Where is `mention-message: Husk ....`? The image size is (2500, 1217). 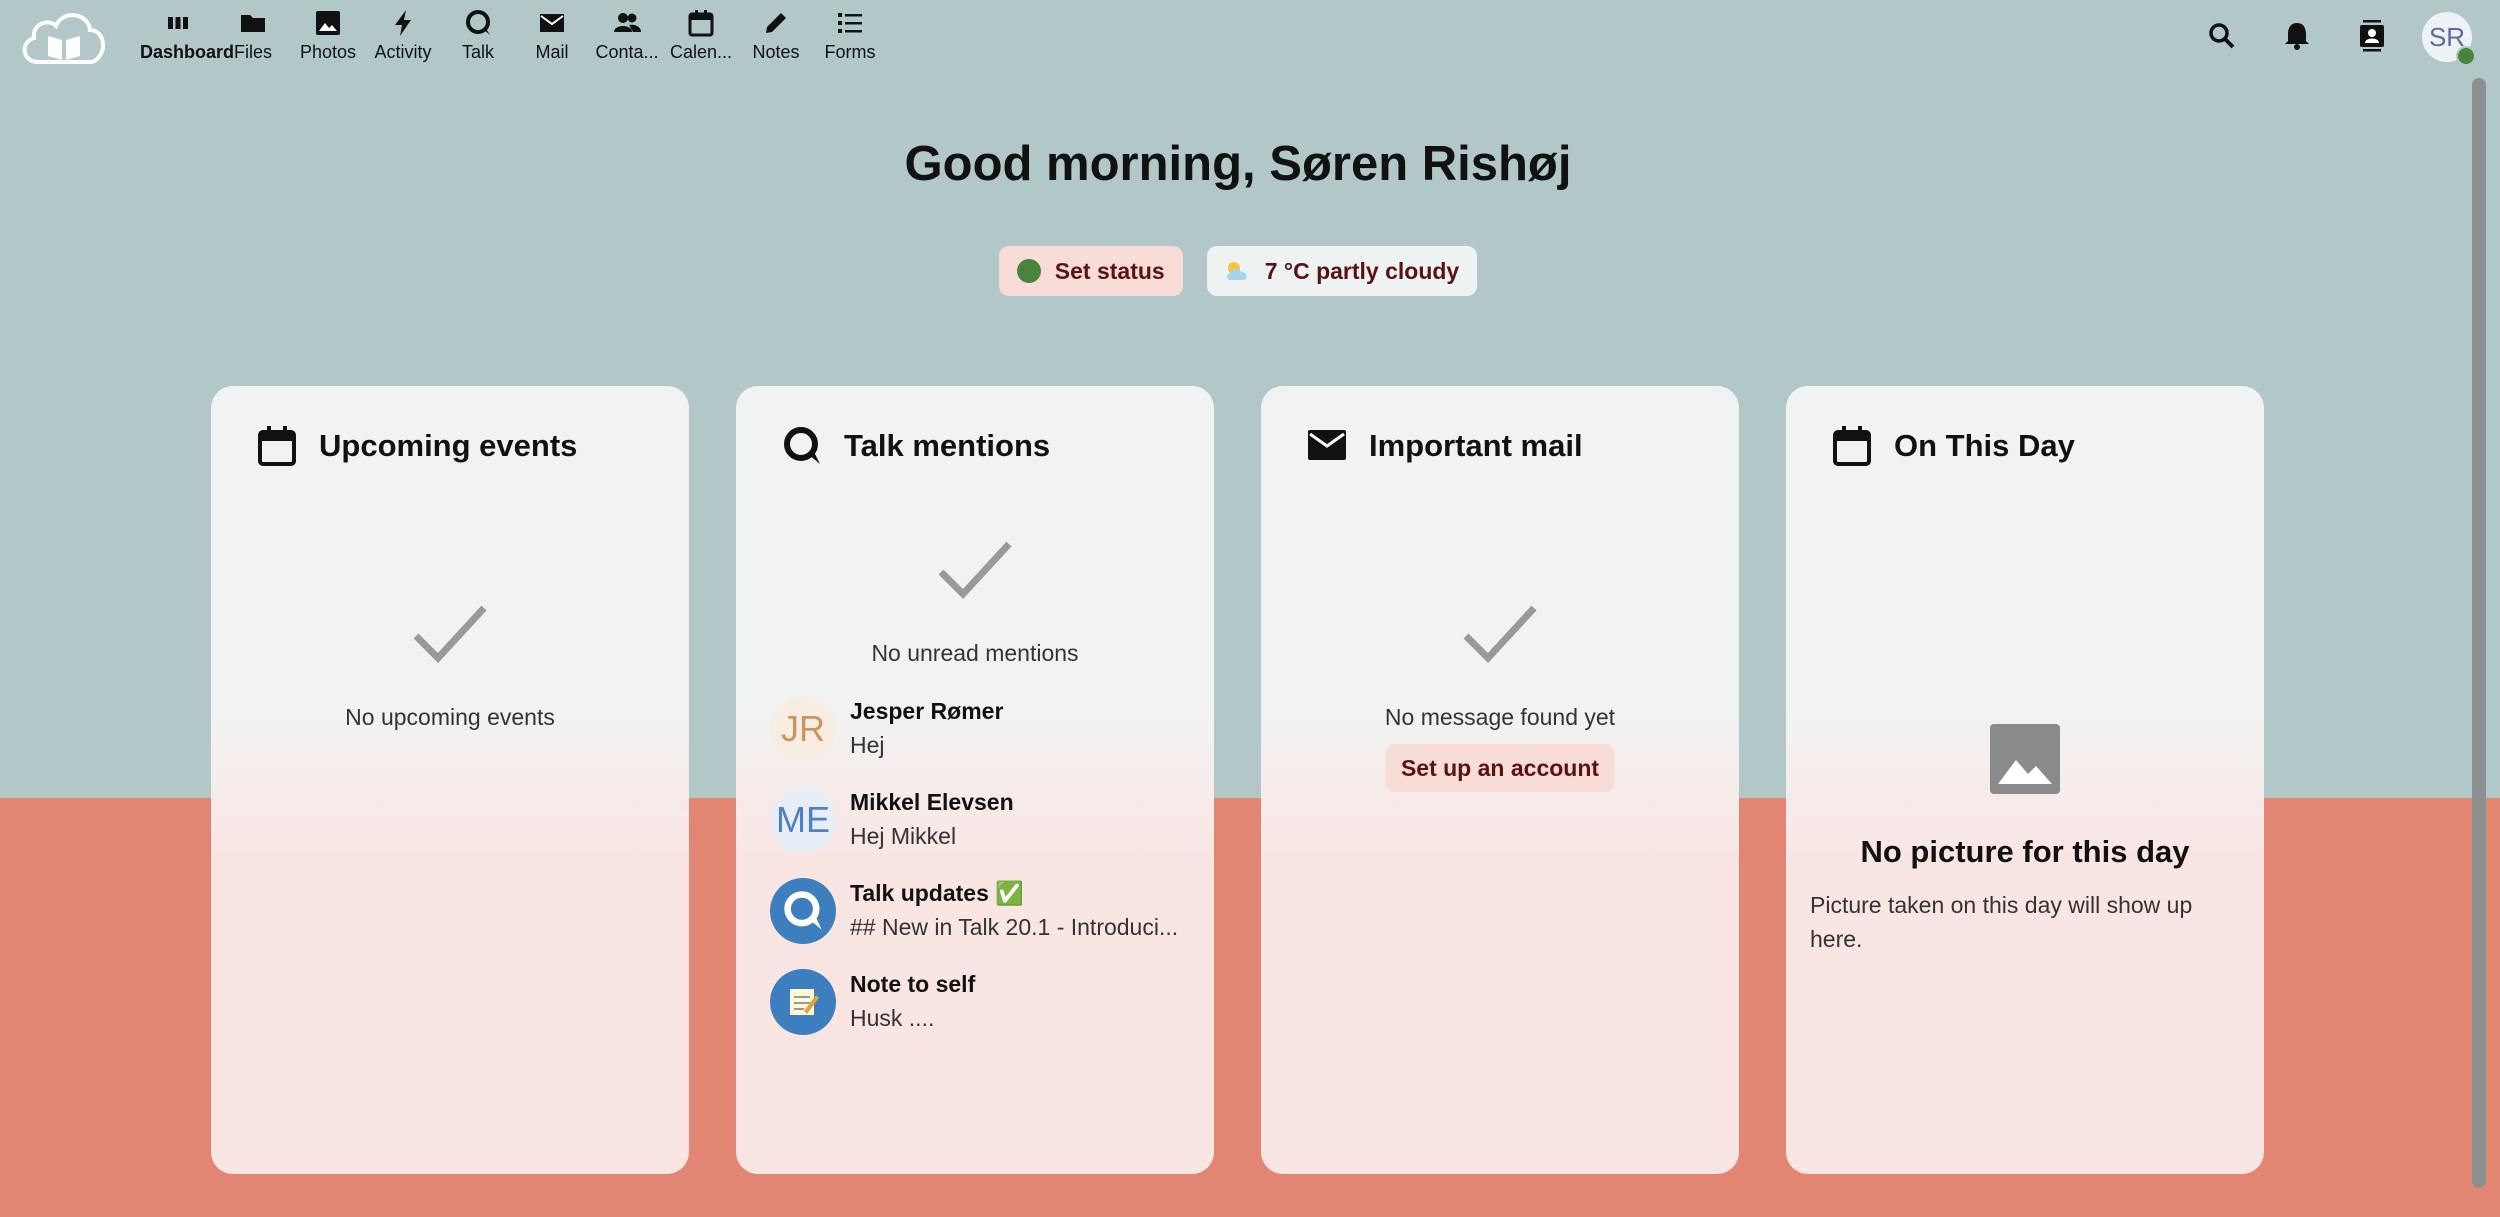
mention-message: Husk .... is located at coordinates (892, 1018).